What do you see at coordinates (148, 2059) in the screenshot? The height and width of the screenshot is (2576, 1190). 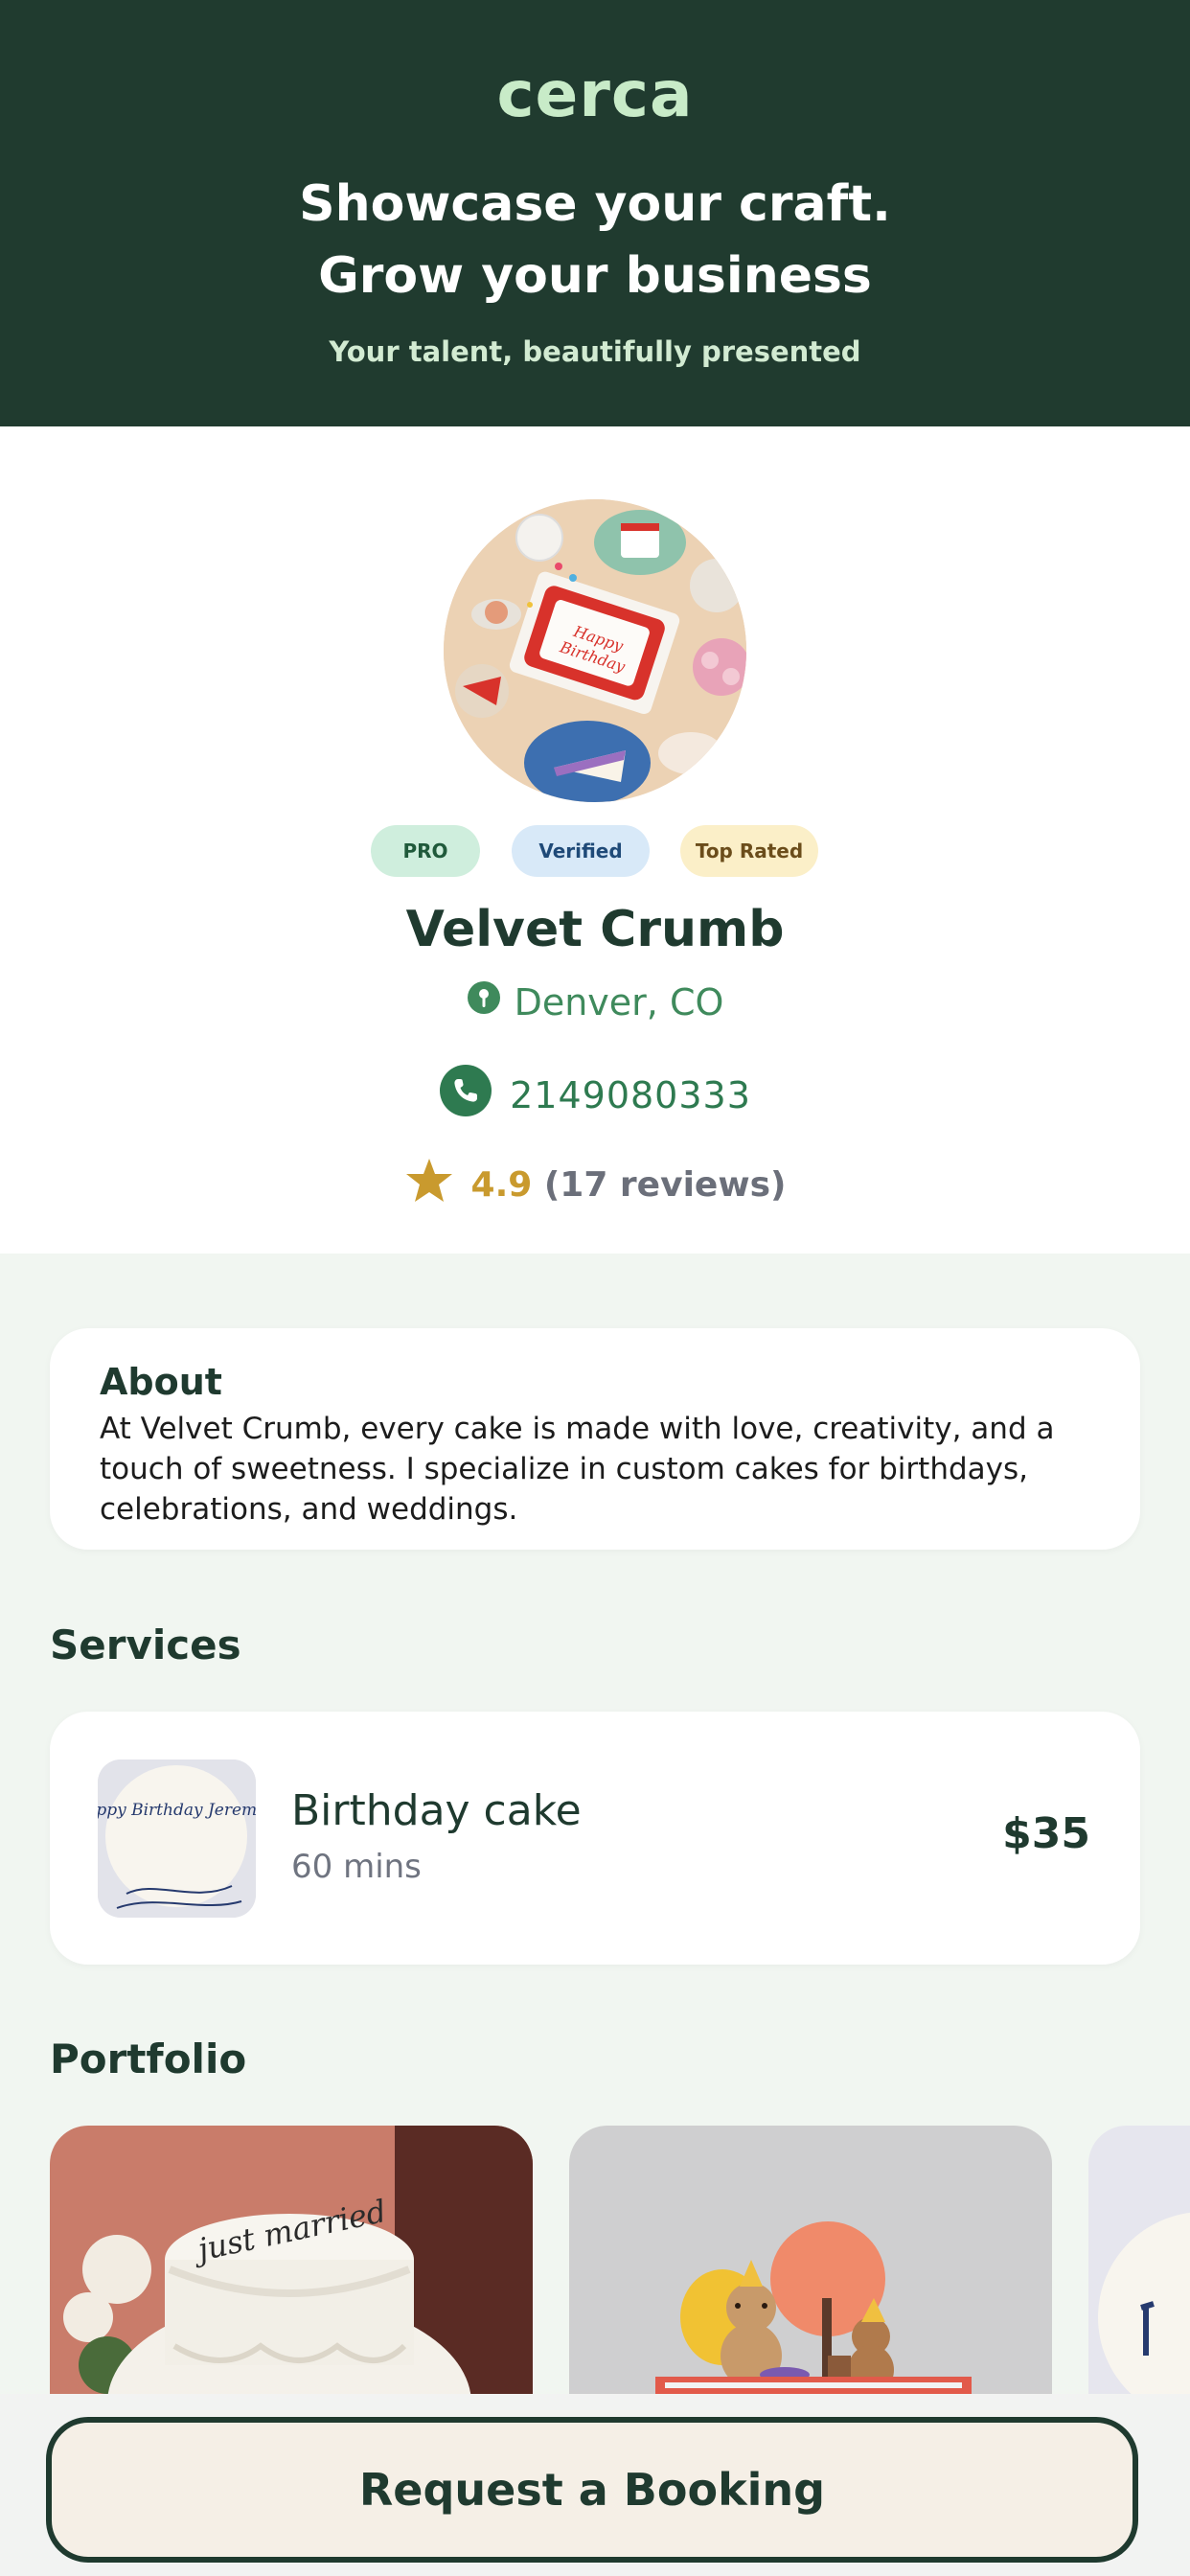 I see `portfolio-title: Portfolio` at bounding box center [148, 2059].